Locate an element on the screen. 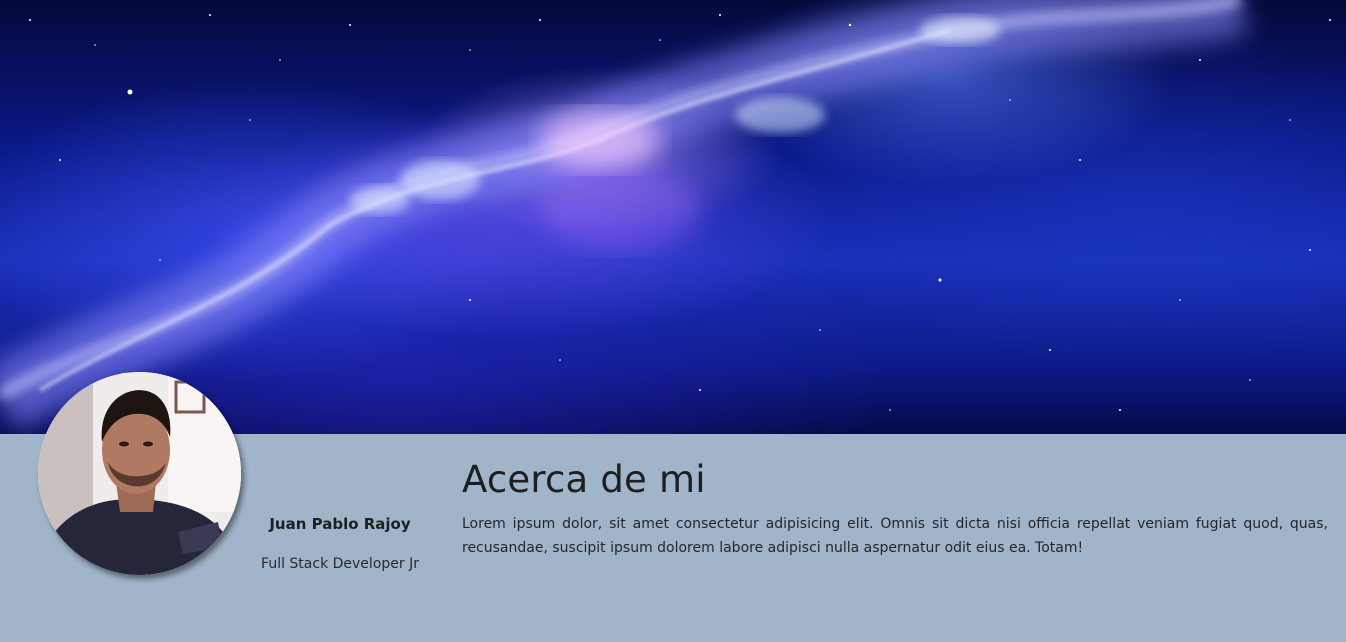 The height and width of the screenshot is (642, 1346). person-avatar-icon is located at coordinates (139, 473).